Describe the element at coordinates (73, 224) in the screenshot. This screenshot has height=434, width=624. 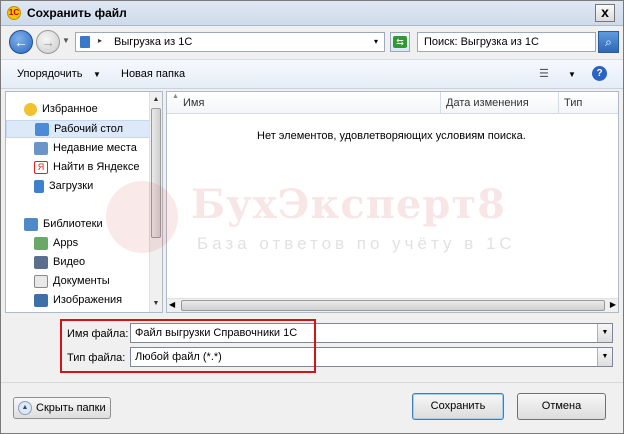
I see `nav-libraries-label: Библиотеки` at that location.